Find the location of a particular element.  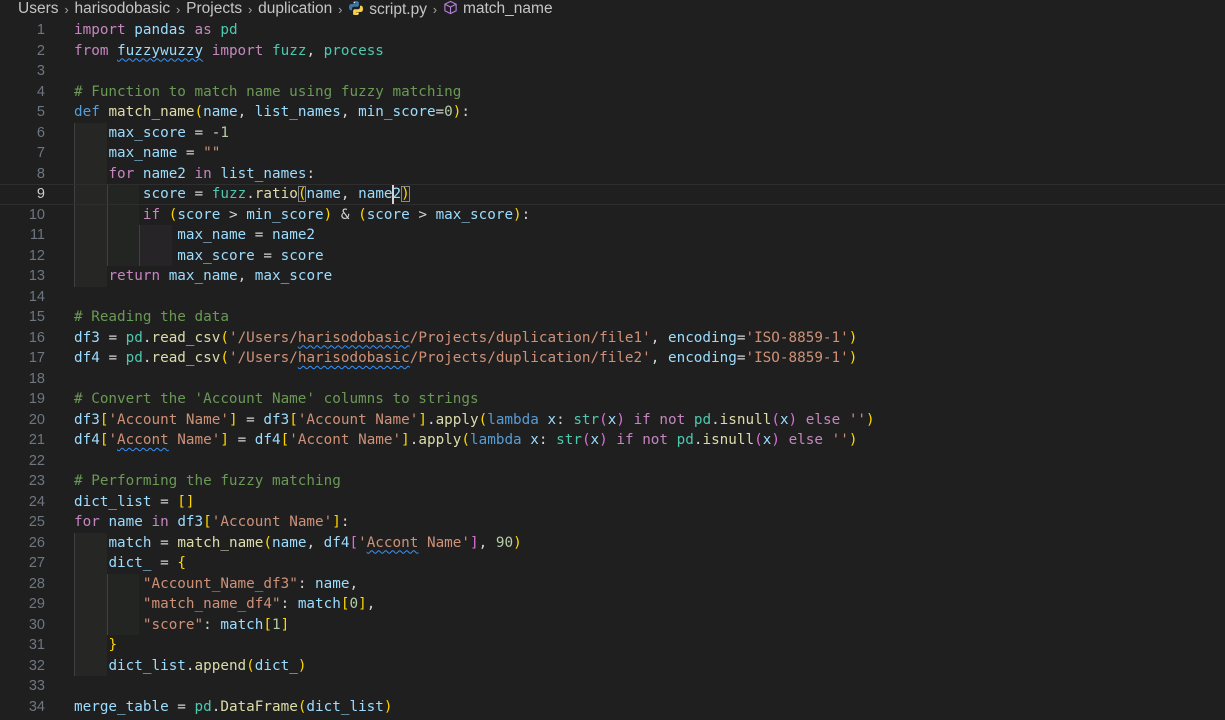

line-number: 26 is located at coordinates (36, 542).